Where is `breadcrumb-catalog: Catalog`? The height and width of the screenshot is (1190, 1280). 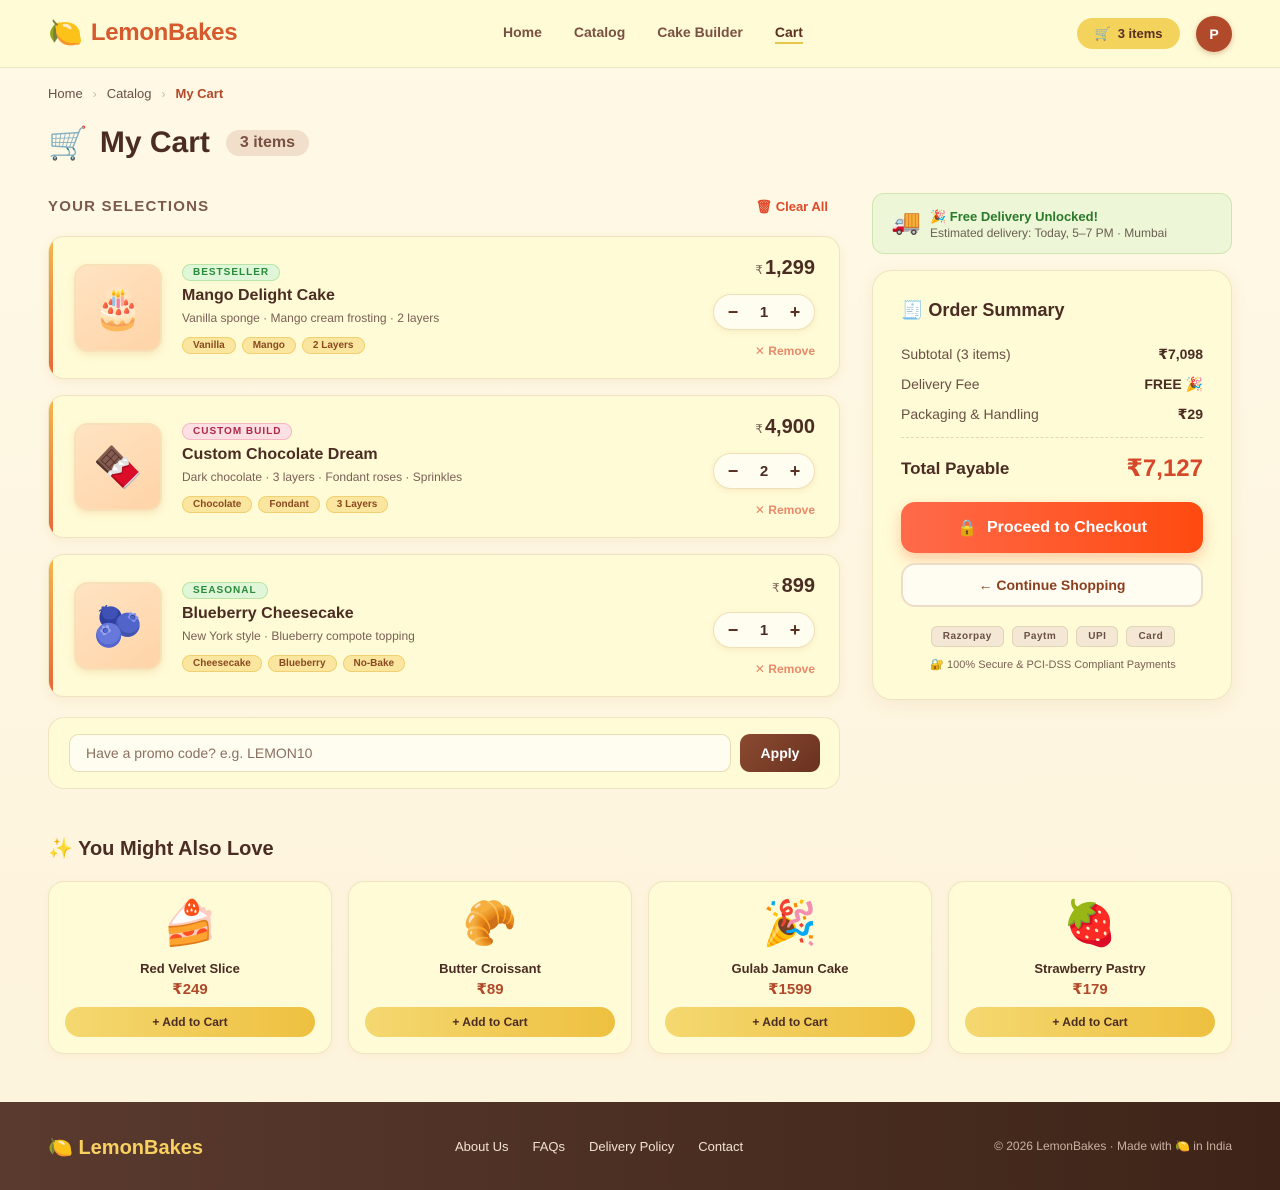
breadcrumb-catalog: Catalog is located at coordinates (129, 93).